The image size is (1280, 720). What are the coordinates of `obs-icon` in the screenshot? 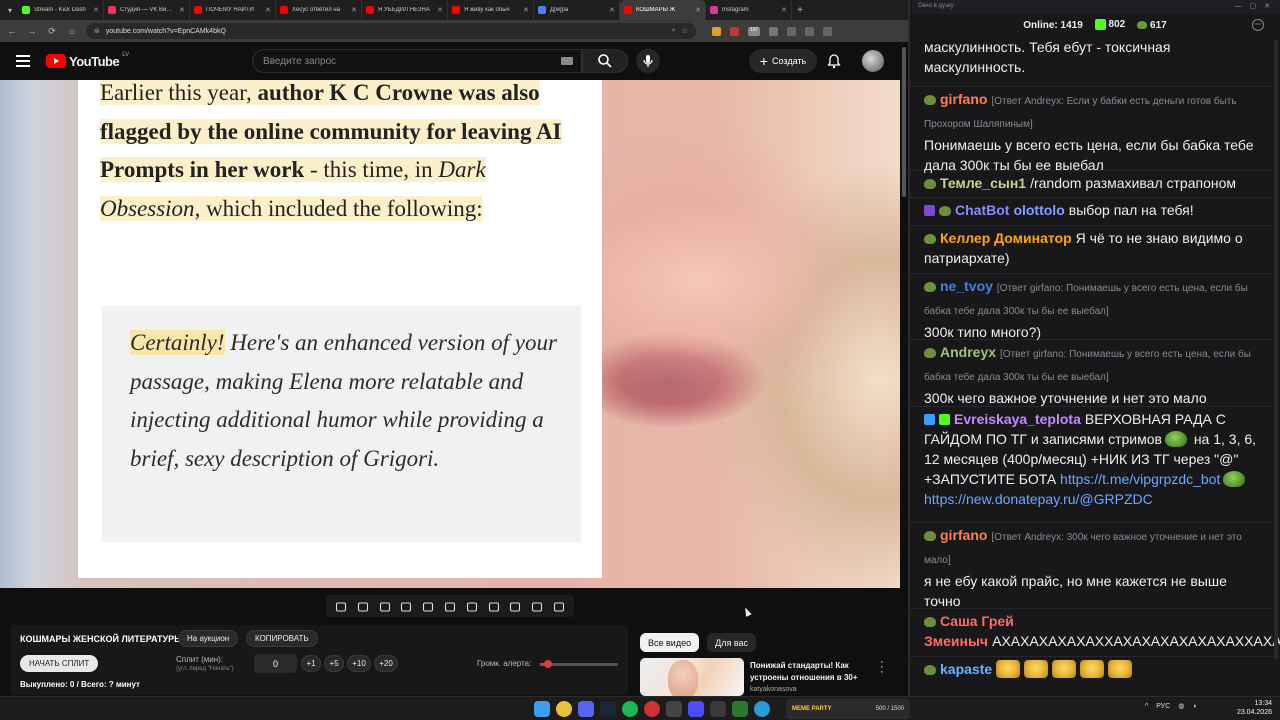 It's located at (652, 709).